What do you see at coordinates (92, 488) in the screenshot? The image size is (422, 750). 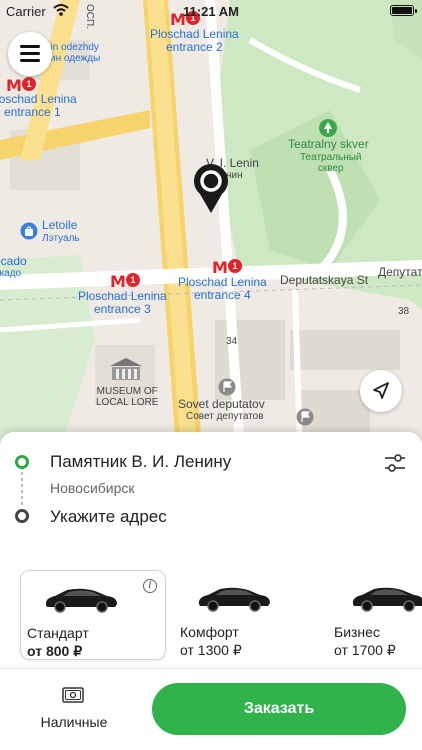 I see `pickup-address-city: Новосибирск` at bounding box center [92, 488].